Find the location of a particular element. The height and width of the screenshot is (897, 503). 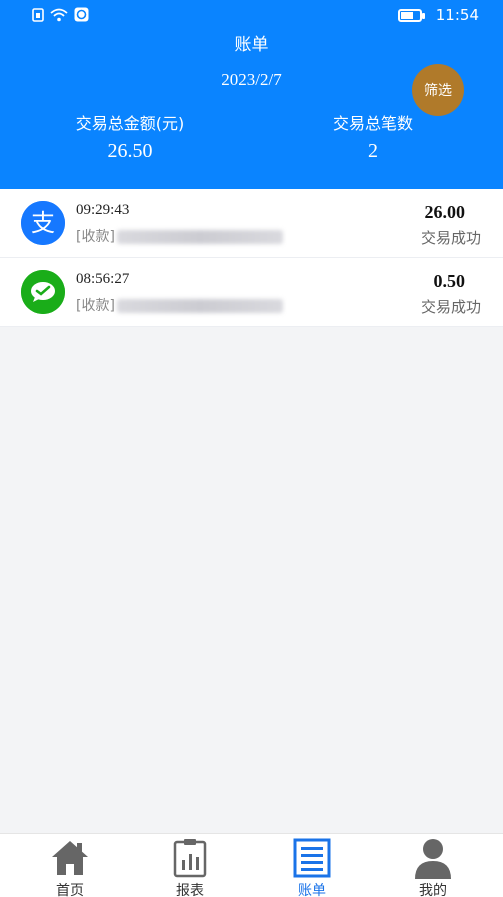

svg-text: 支 is located at coordinates (43, 223).